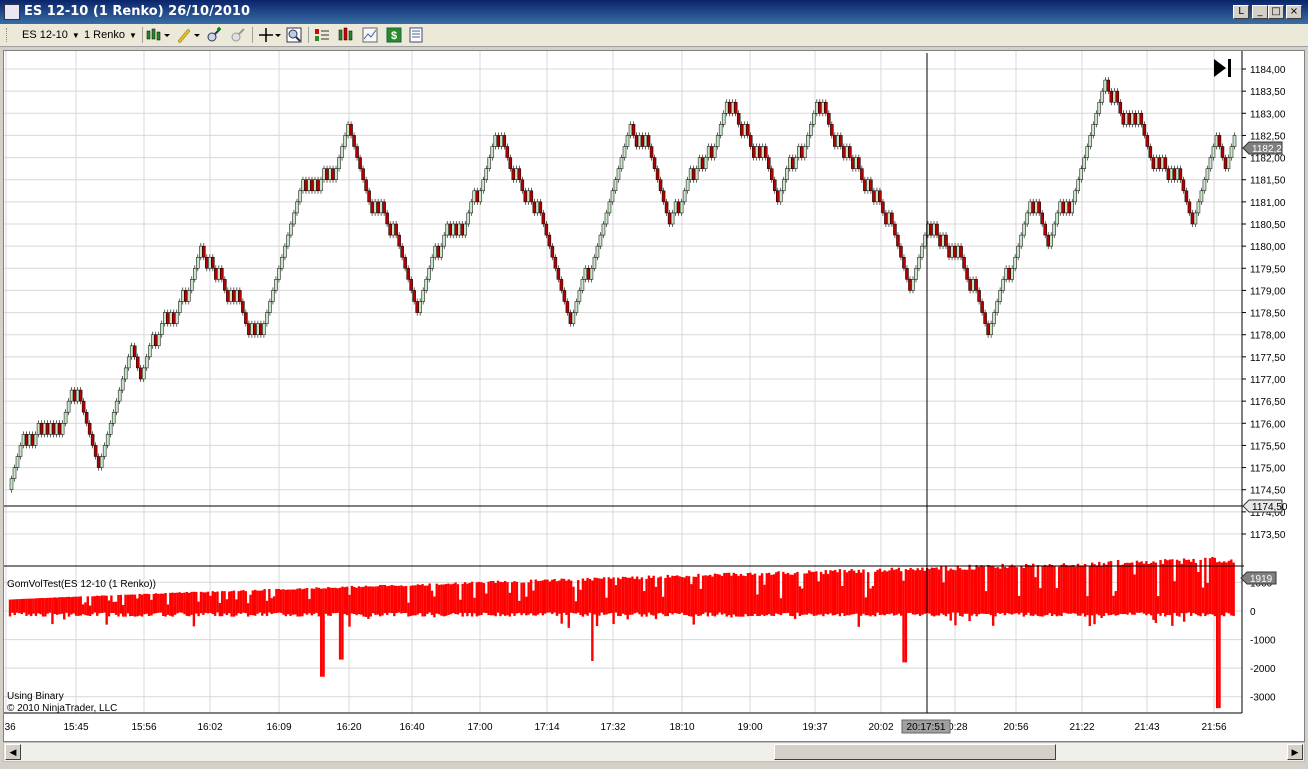 The height and width of the screenshot is (769, 1308). I want to click on footer-line-1: Using Binary, so click(35, 696).